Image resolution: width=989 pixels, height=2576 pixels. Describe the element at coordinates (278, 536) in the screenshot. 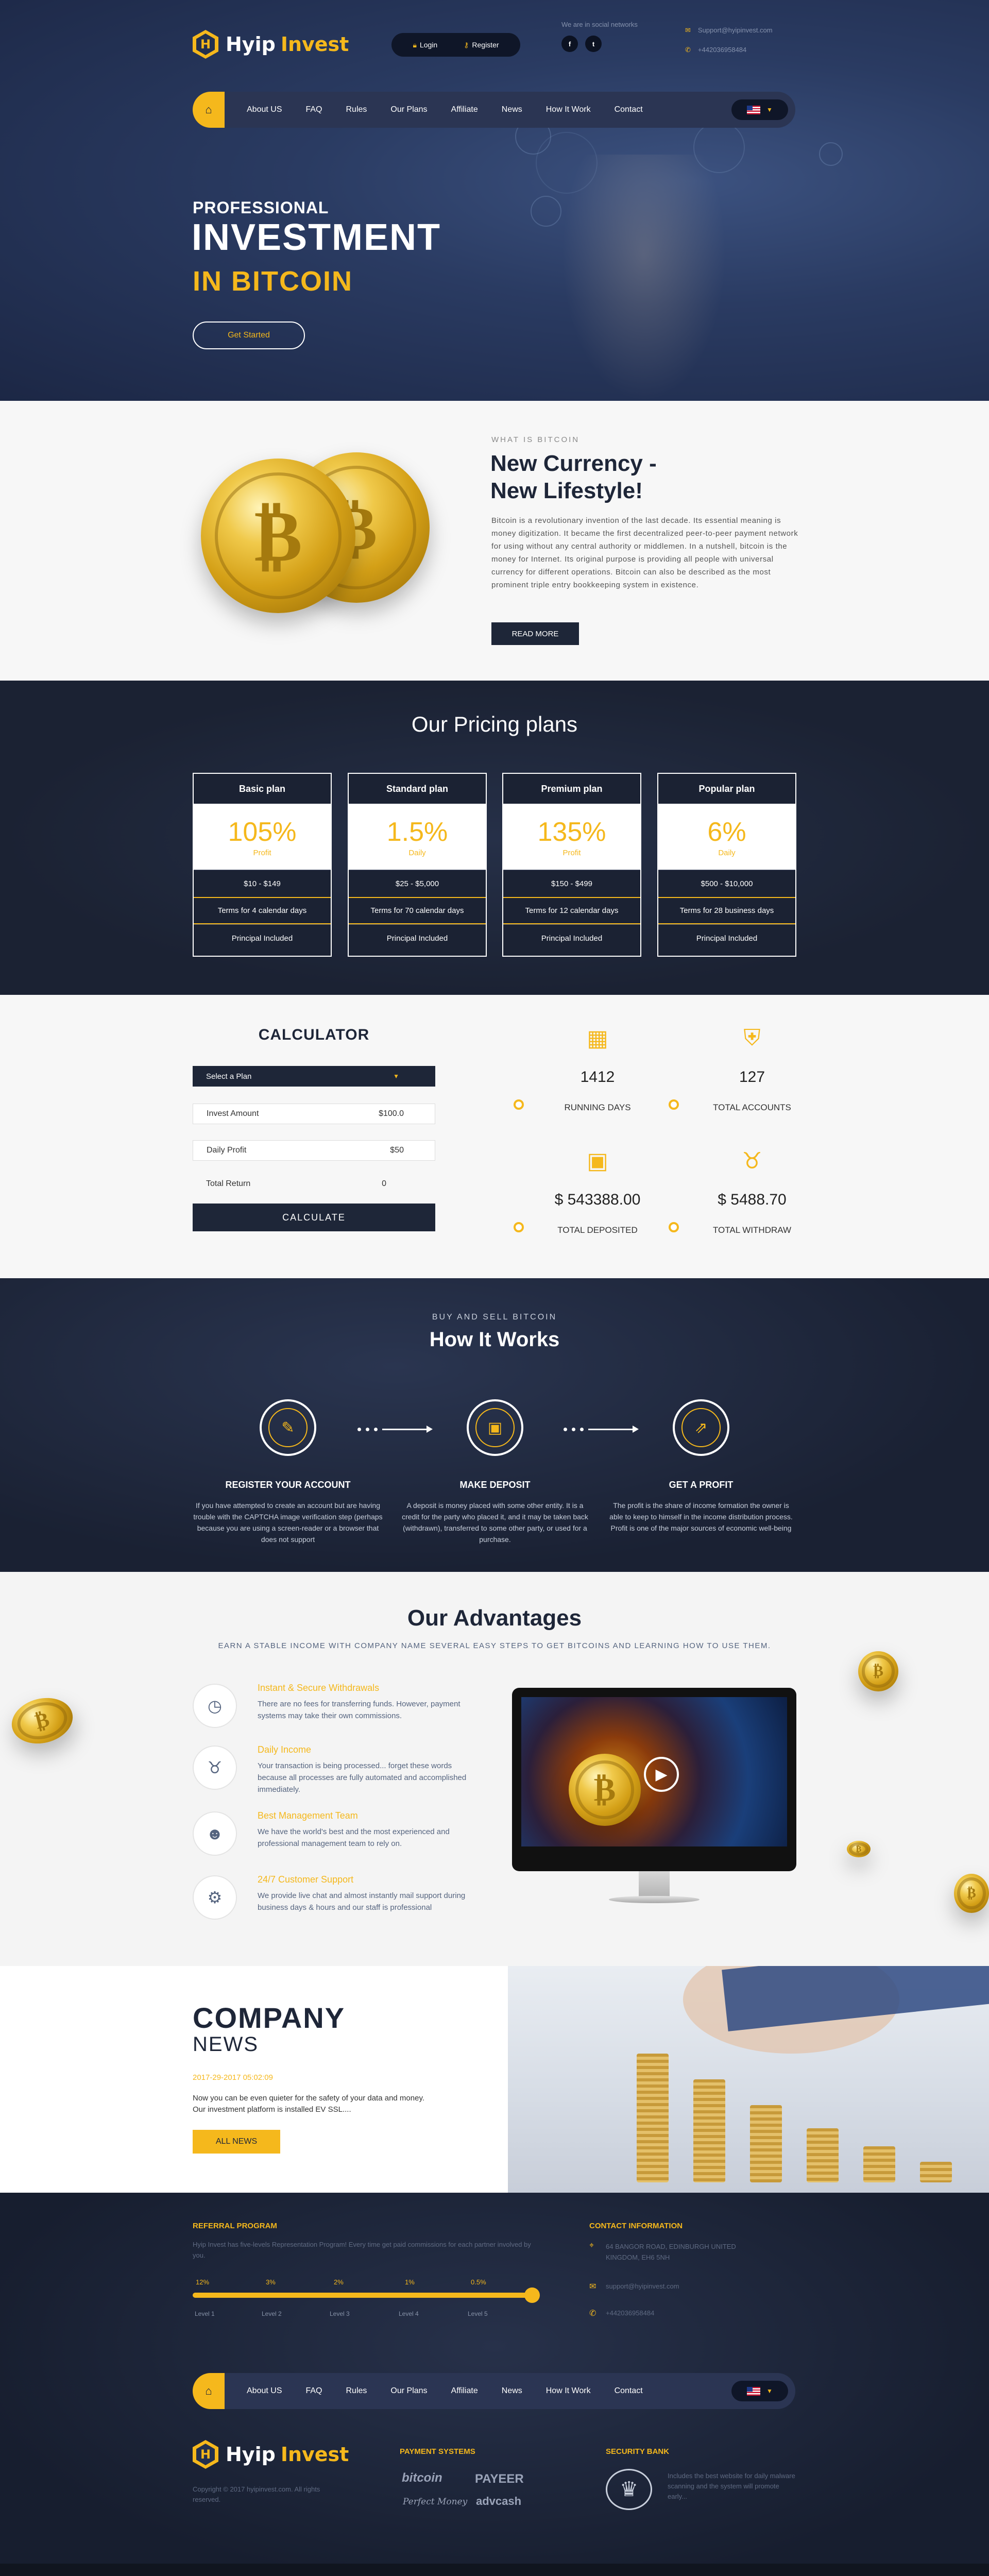

I see `bitcoin-coin-icon: ₿` at that location.